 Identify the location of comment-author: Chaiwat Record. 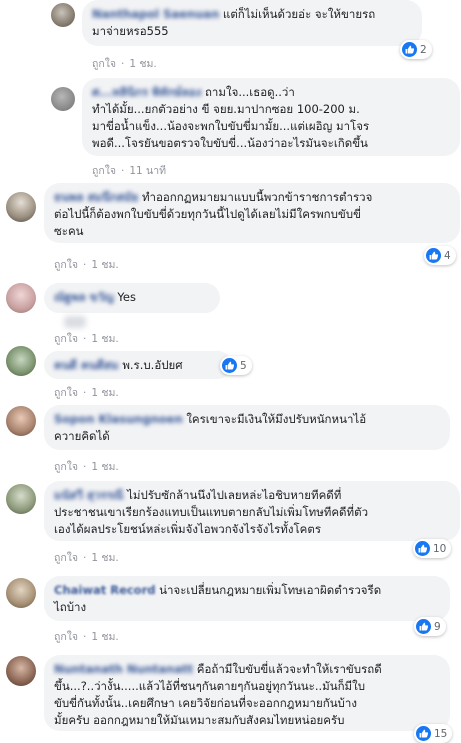
(105, 590).